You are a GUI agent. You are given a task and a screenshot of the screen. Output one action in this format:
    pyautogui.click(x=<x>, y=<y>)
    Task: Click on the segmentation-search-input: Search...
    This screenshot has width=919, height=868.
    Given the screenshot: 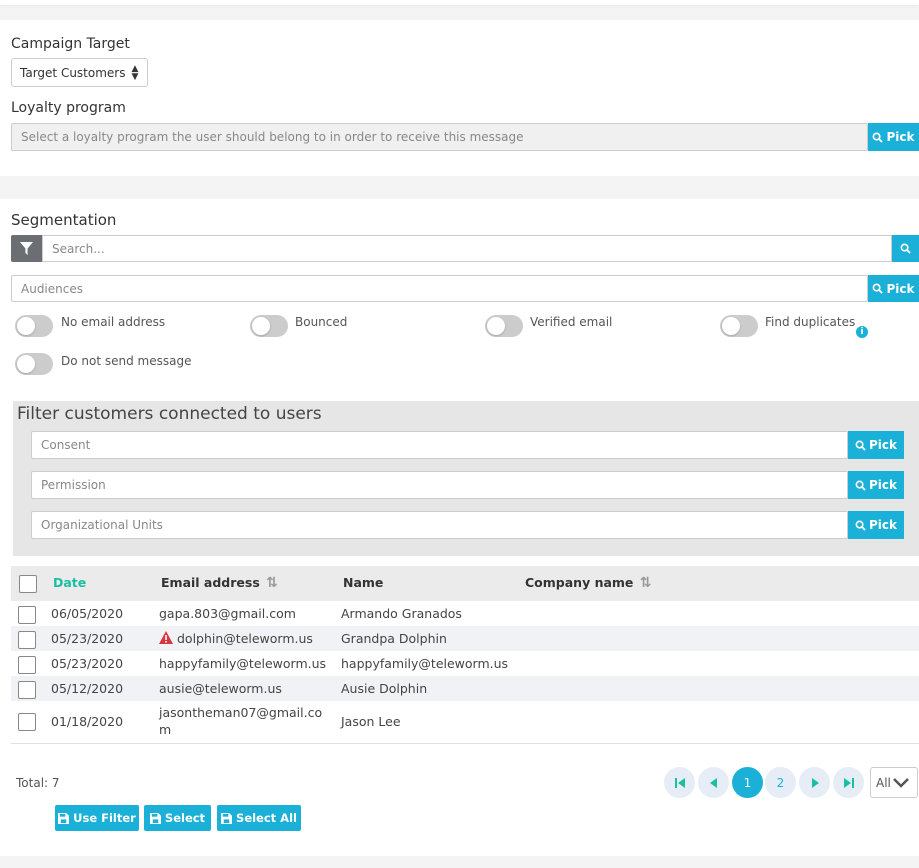 What is the action you would take?
    pyautogui.click(x=467, y=248)
    